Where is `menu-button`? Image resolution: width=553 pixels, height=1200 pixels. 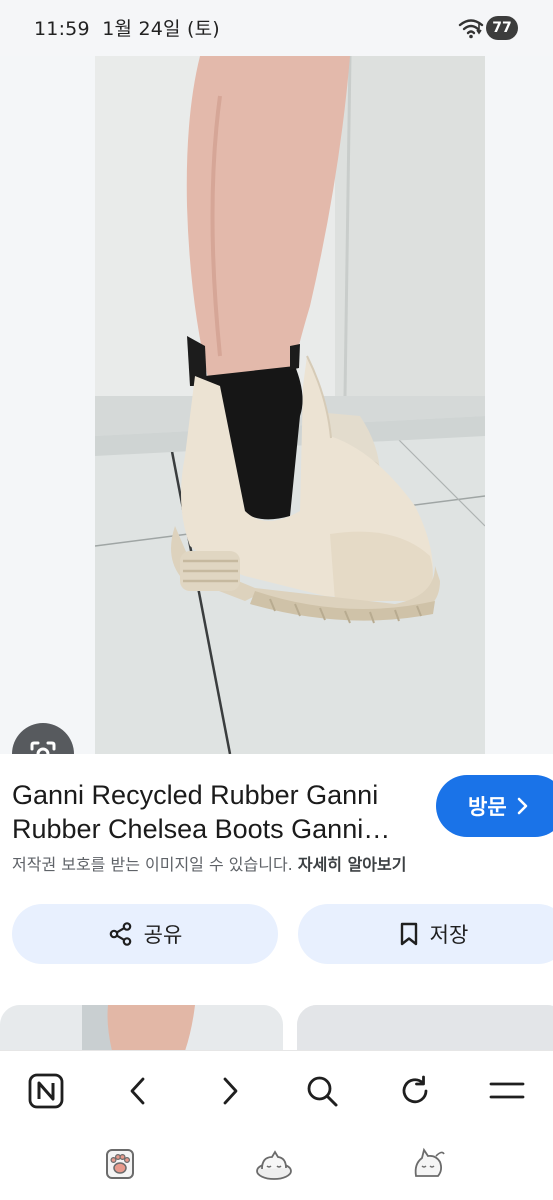
menu-button is located at coordinates (507, 1091).